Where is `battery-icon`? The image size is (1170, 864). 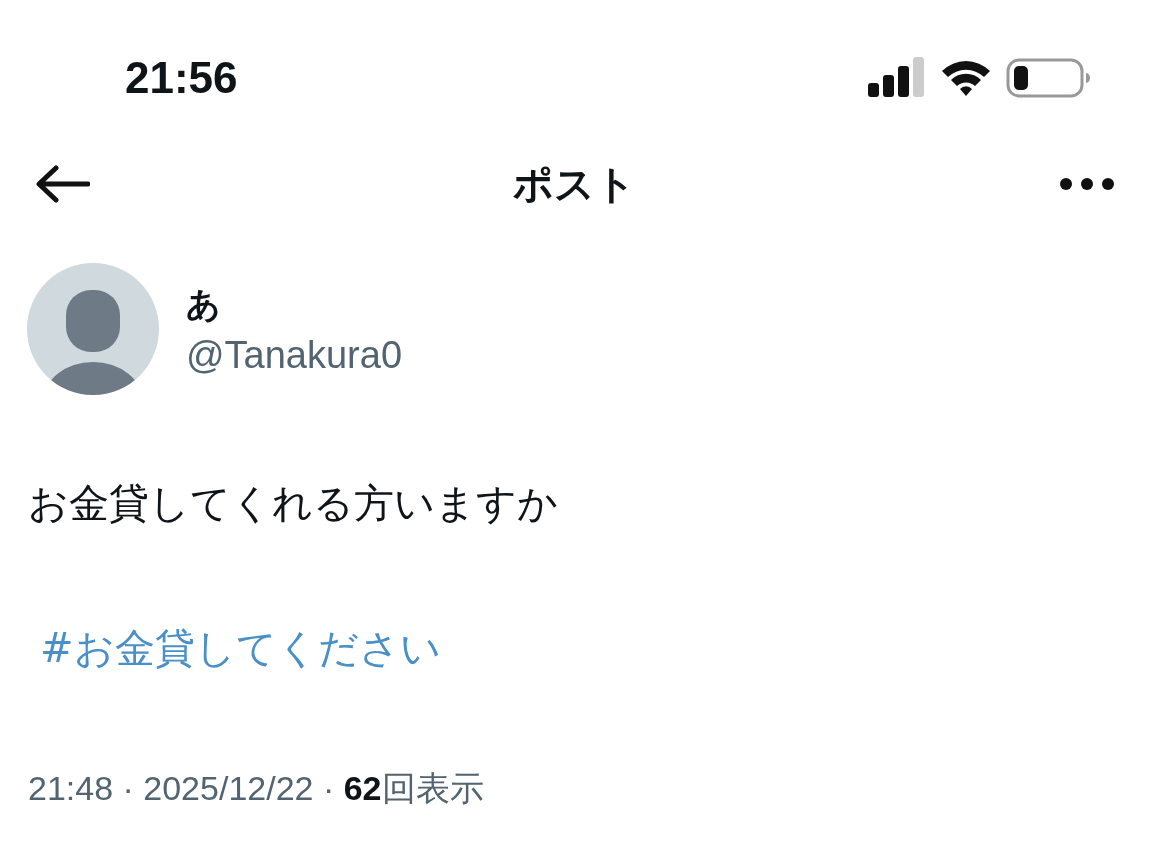
battery-icon is located at coordinates (1048, 78).